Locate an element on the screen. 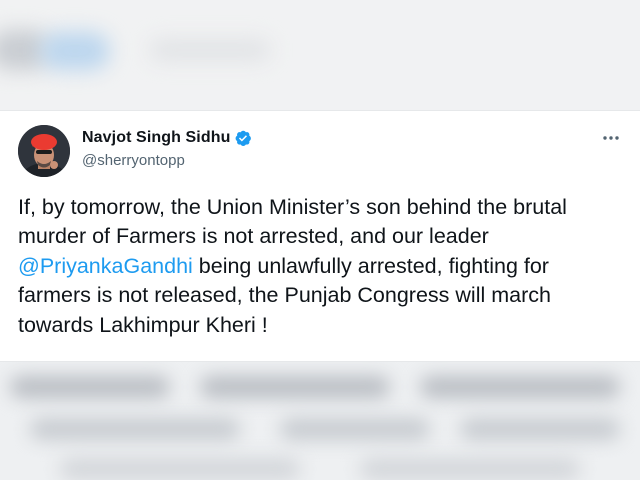 The height and width of the screenshot is (480, 640). more-options-icon is located at coordinates (611, 138).